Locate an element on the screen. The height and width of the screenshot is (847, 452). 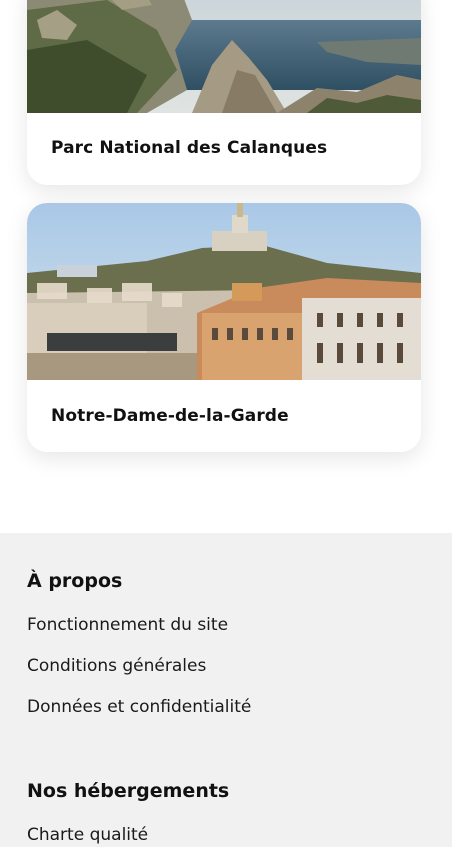
footer-heading-about: À propos is located at coordinates (75, 581).